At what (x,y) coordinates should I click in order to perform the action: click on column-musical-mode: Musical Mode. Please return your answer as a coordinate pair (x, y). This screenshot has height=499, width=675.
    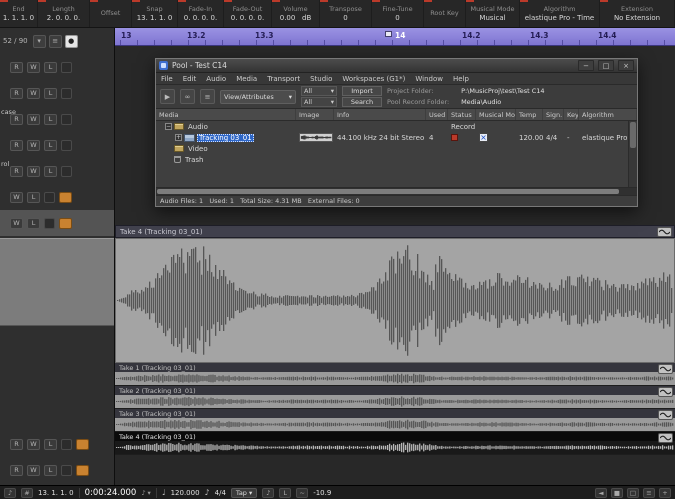
    Looking at the image, I should click on (496, 114).